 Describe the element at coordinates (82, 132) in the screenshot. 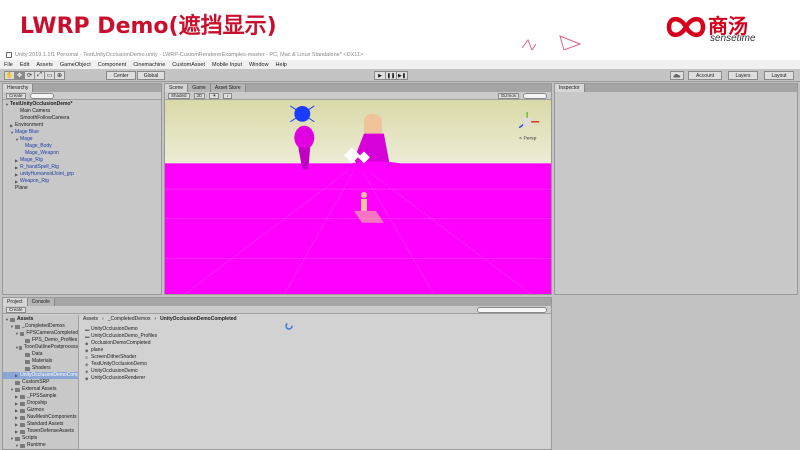

I see `hierarchy.items-item: ▼ Mage Blue` at that location.